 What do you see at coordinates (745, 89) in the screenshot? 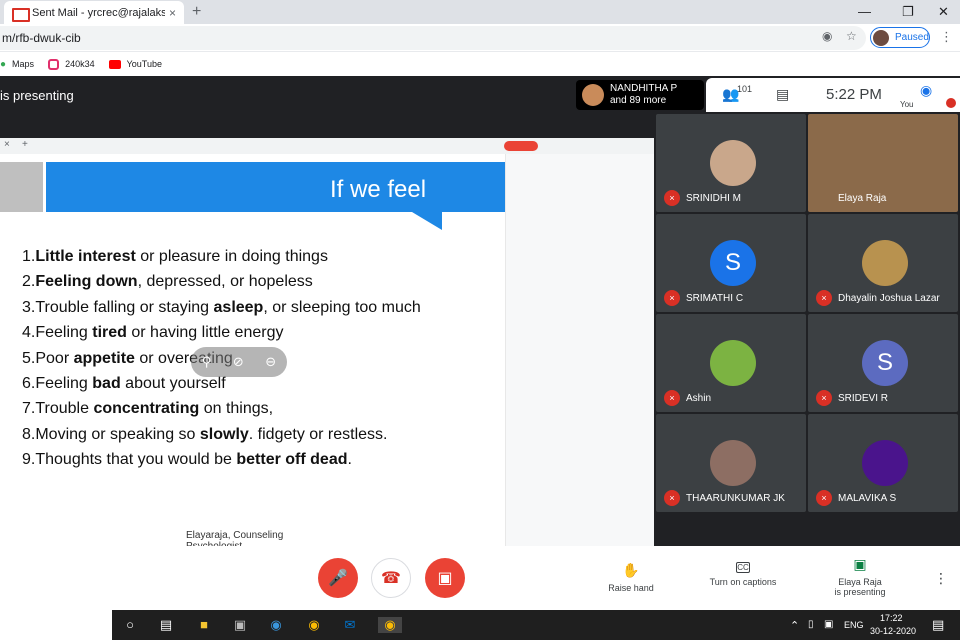
I see `participants-count: 101` at bounding box center [745, 89].